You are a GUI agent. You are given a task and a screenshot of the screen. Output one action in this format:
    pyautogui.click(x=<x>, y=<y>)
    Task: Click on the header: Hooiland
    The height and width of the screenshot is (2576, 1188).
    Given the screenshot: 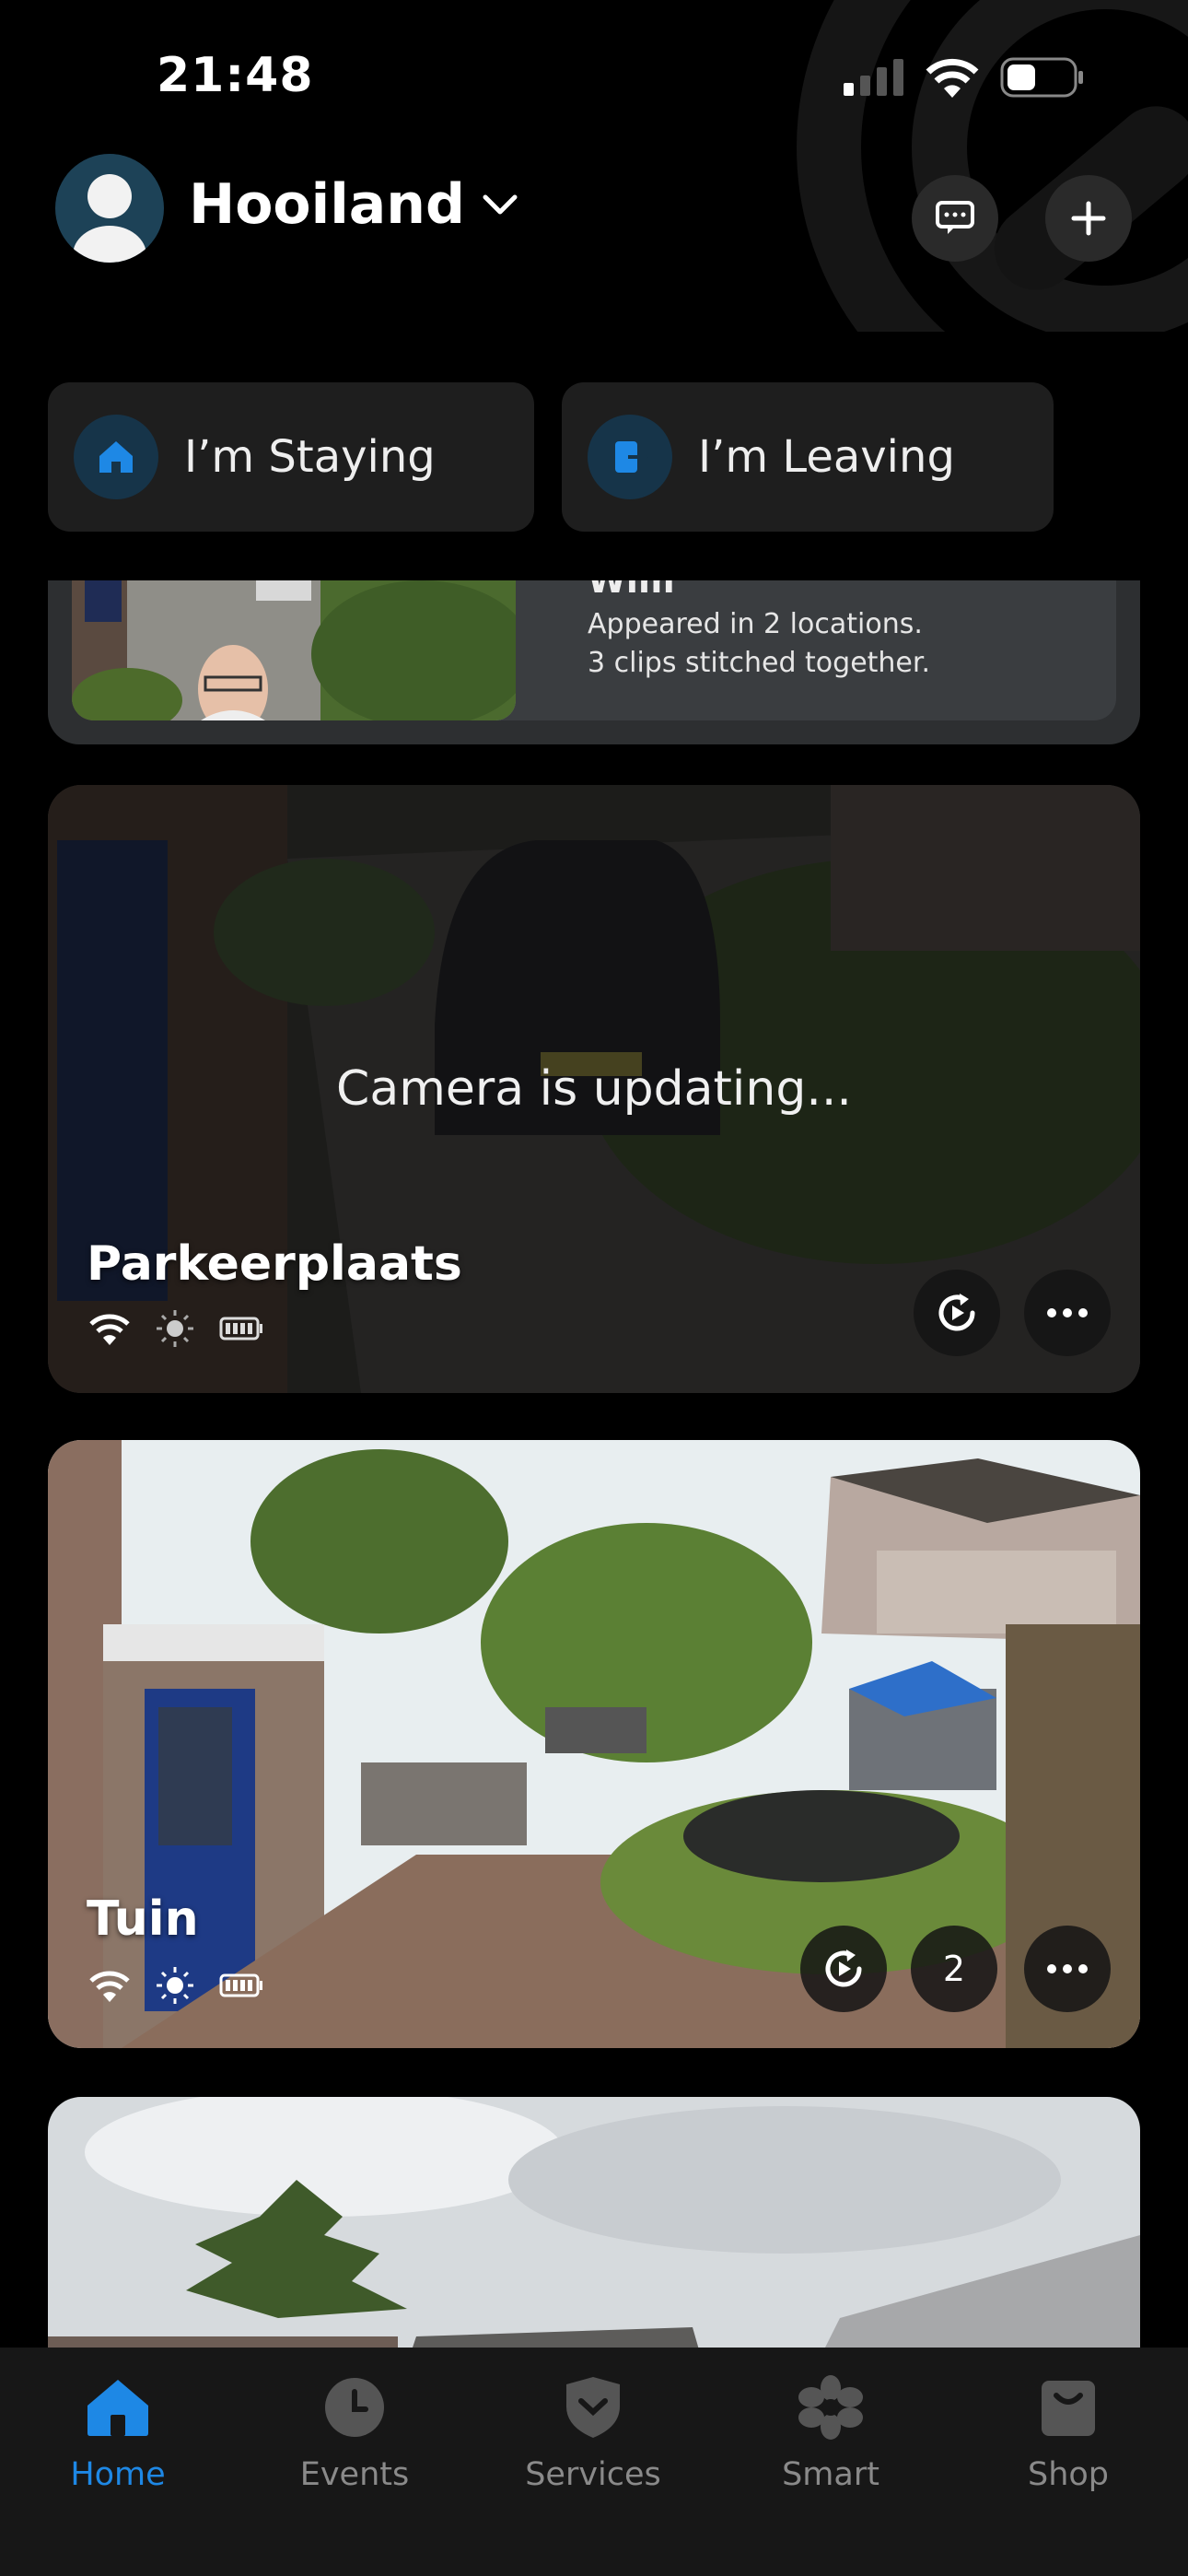 What is the action you would take?
    pyautogui.click(x=594, y=209)
    